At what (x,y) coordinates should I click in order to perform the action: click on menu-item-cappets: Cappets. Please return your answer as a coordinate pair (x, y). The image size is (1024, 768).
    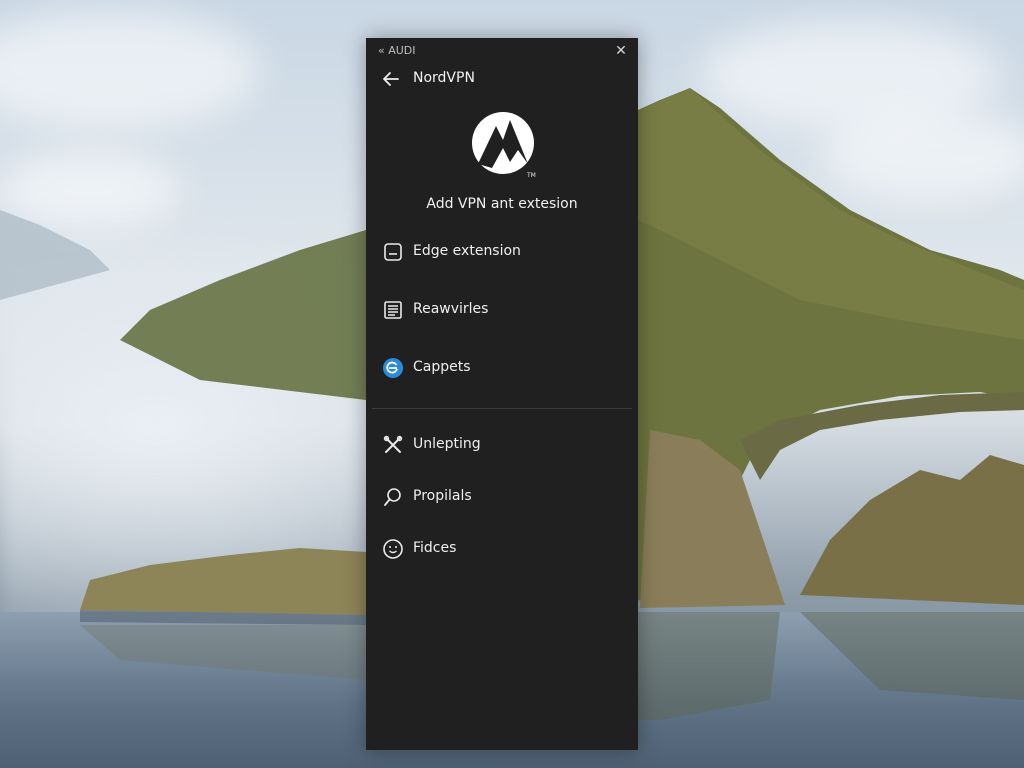
    Looking at the image, I should click on (502, 377).